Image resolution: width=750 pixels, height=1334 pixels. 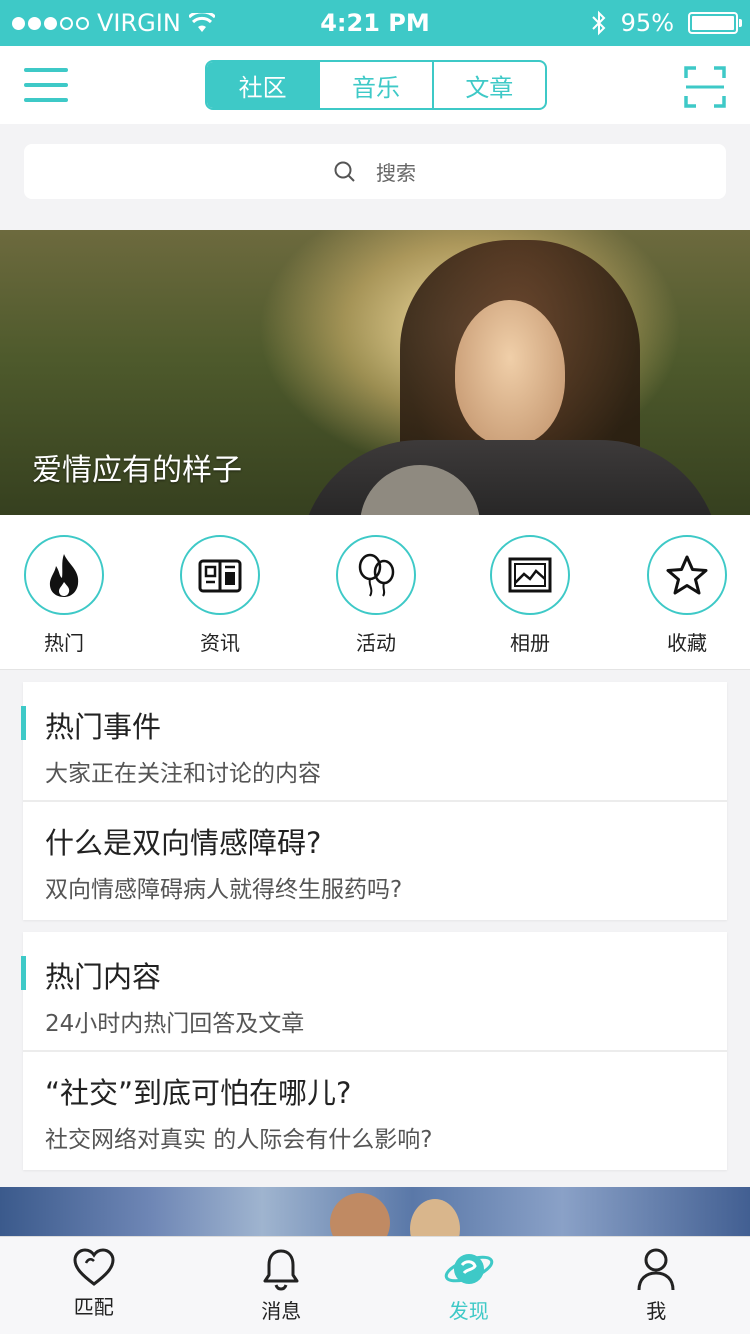 What do you see at coordinates (220, 643) in the screenshot?
I see `category-label: 资讯` at bounding box center [220, 643].